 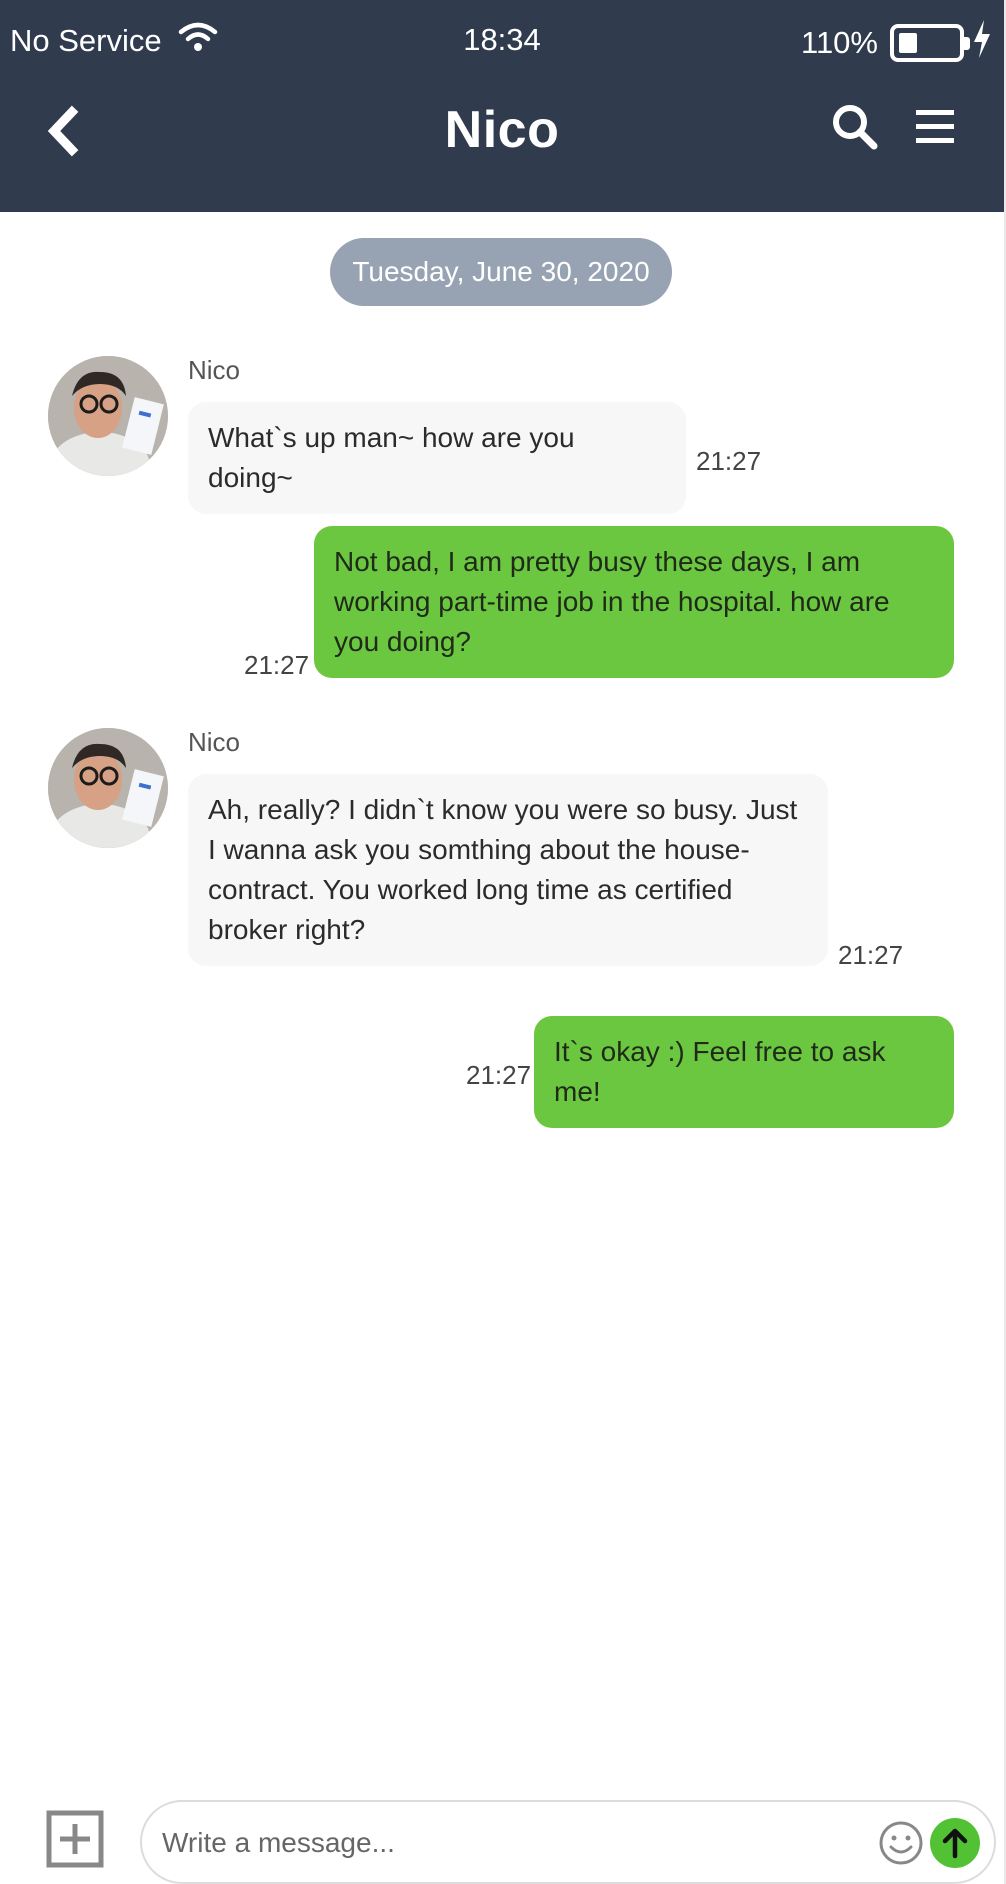 I want to click on emoji-icon, so click(x=901, y=1843).